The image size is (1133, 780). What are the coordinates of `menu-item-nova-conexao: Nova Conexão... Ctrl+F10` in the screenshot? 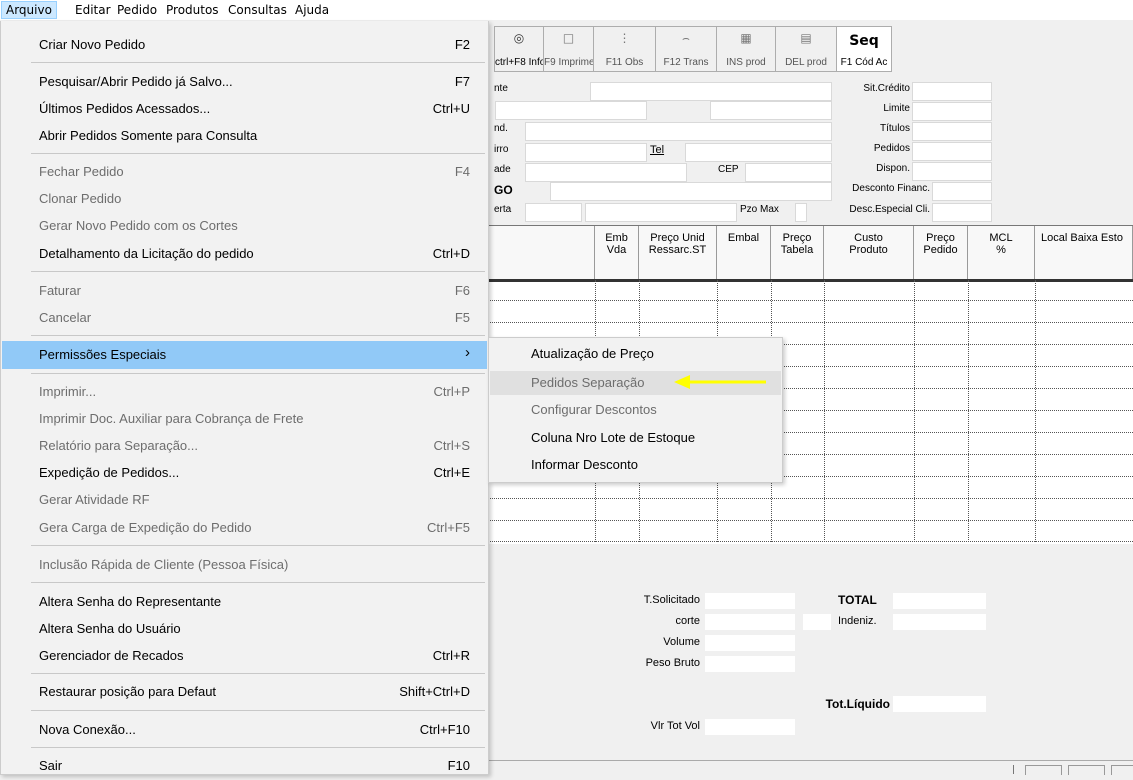 It's located at (244, 730).